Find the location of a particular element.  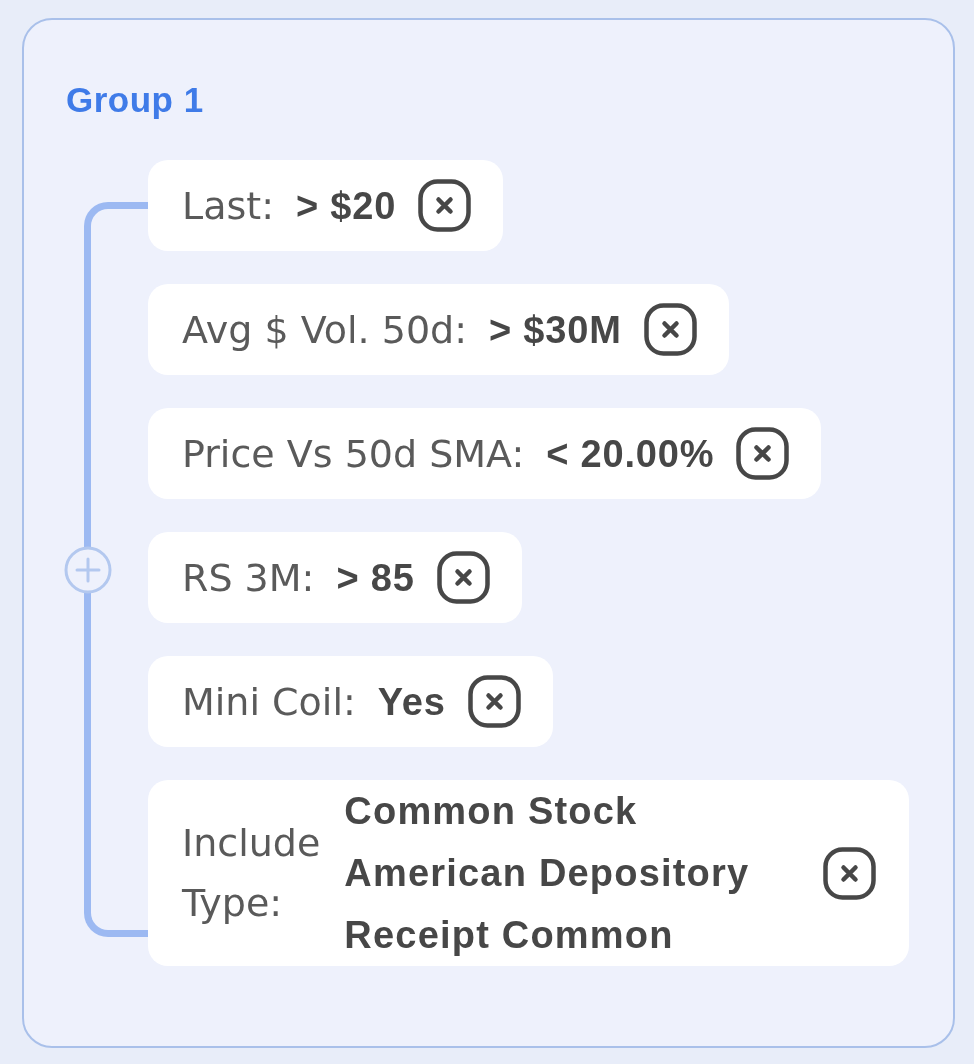

filter-value: American Depository Receipt Common is located at coordinates (547, 904).